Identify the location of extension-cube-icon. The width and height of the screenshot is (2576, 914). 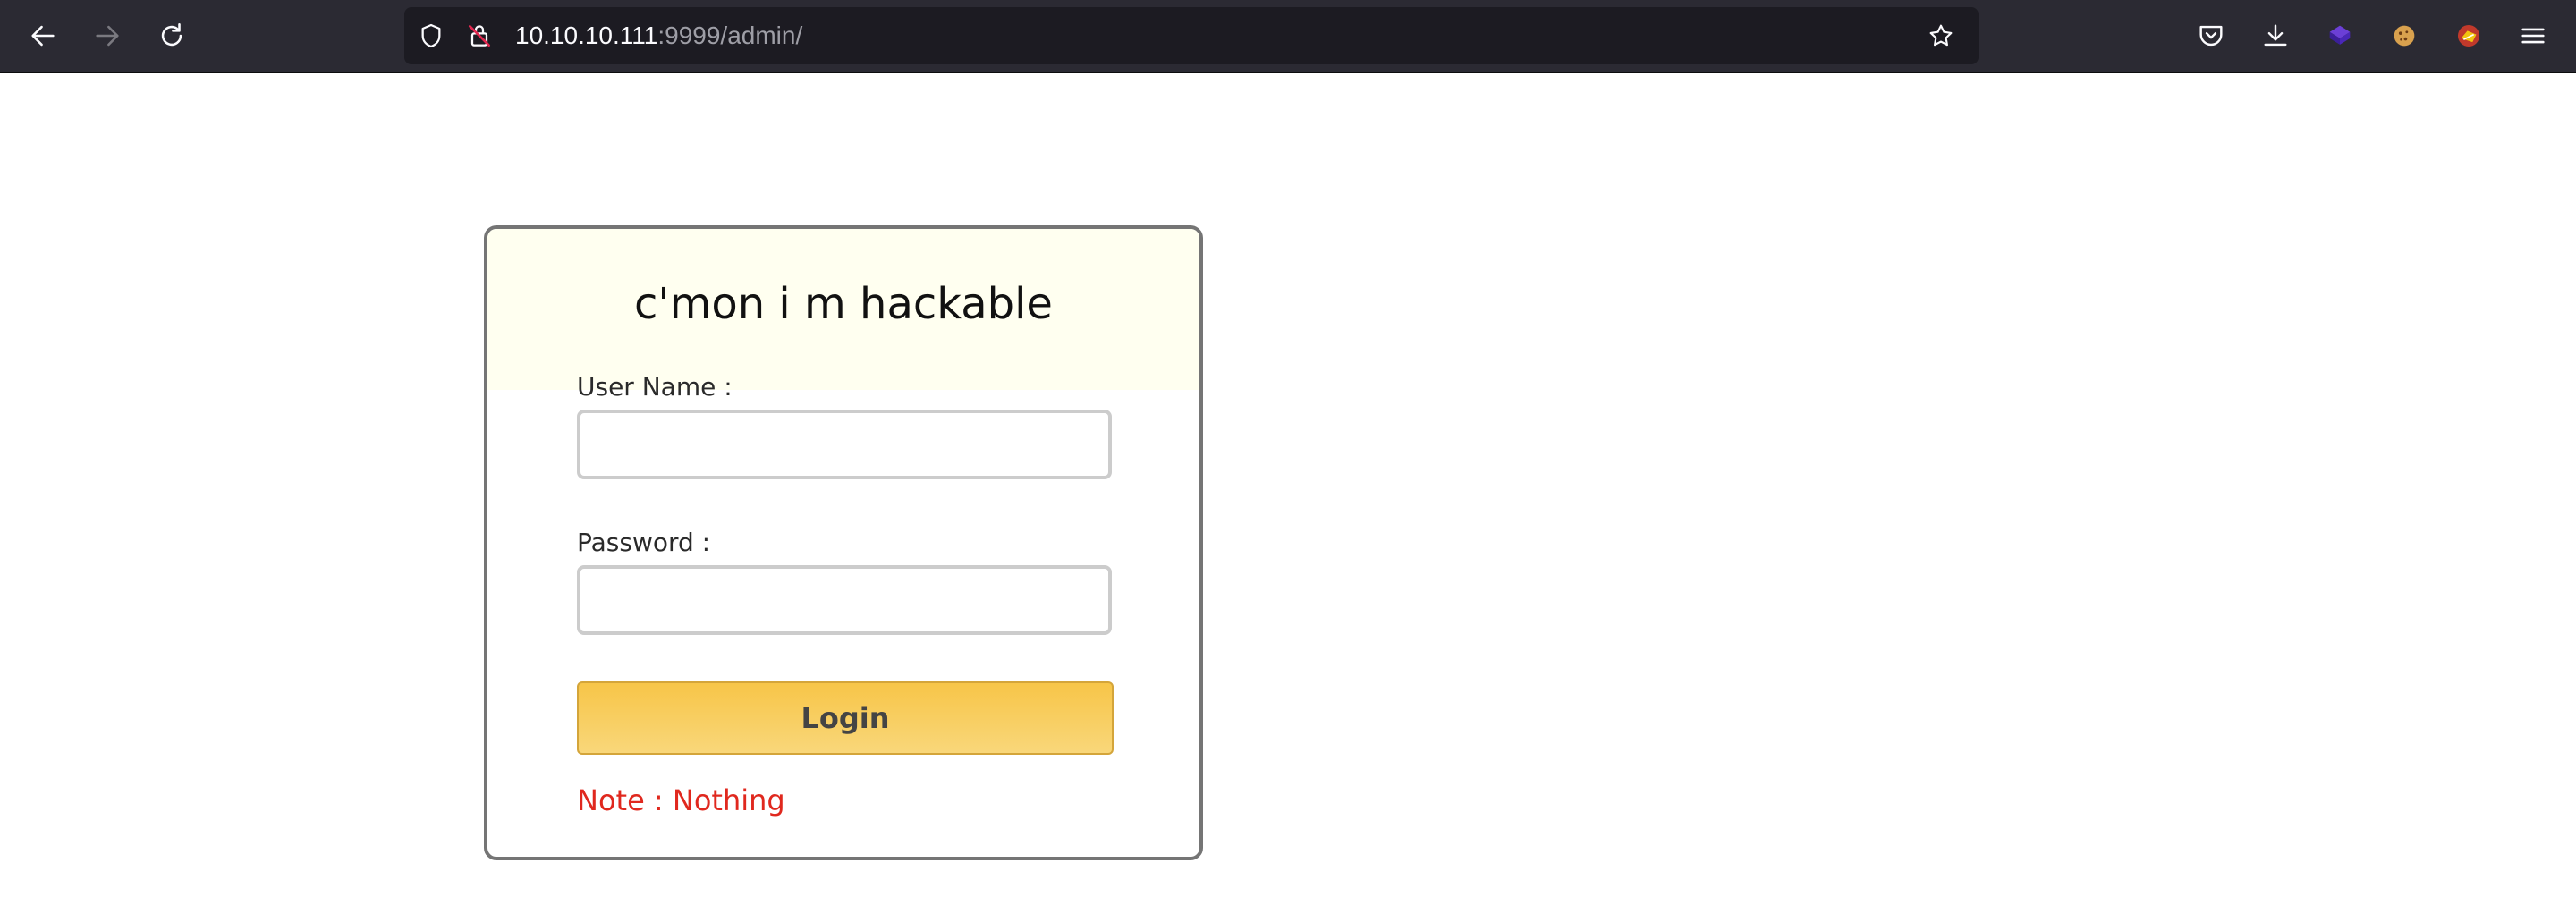
(2340, 35).